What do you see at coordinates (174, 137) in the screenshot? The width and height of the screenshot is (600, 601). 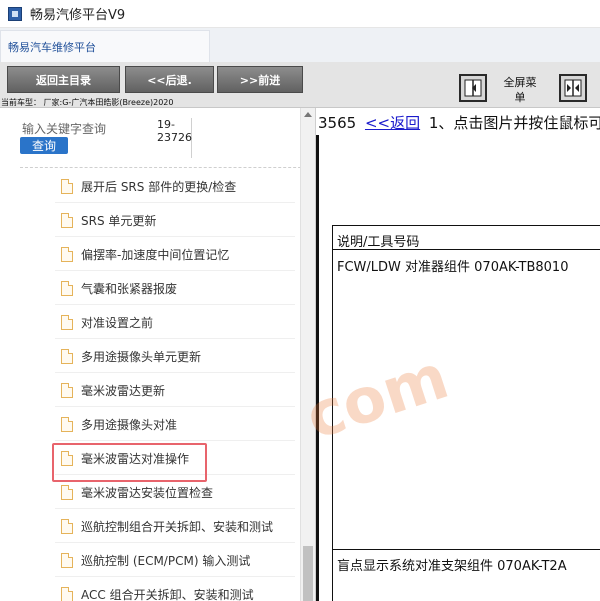 I see `document-code-line2: 23726` at bounding box center [174, 137].